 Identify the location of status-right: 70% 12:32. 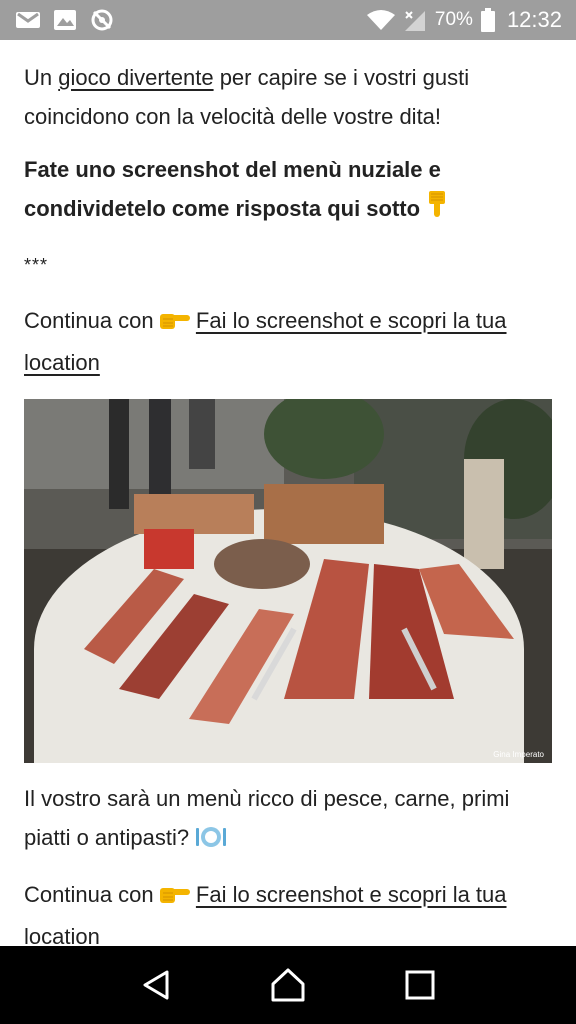
(464, 20).